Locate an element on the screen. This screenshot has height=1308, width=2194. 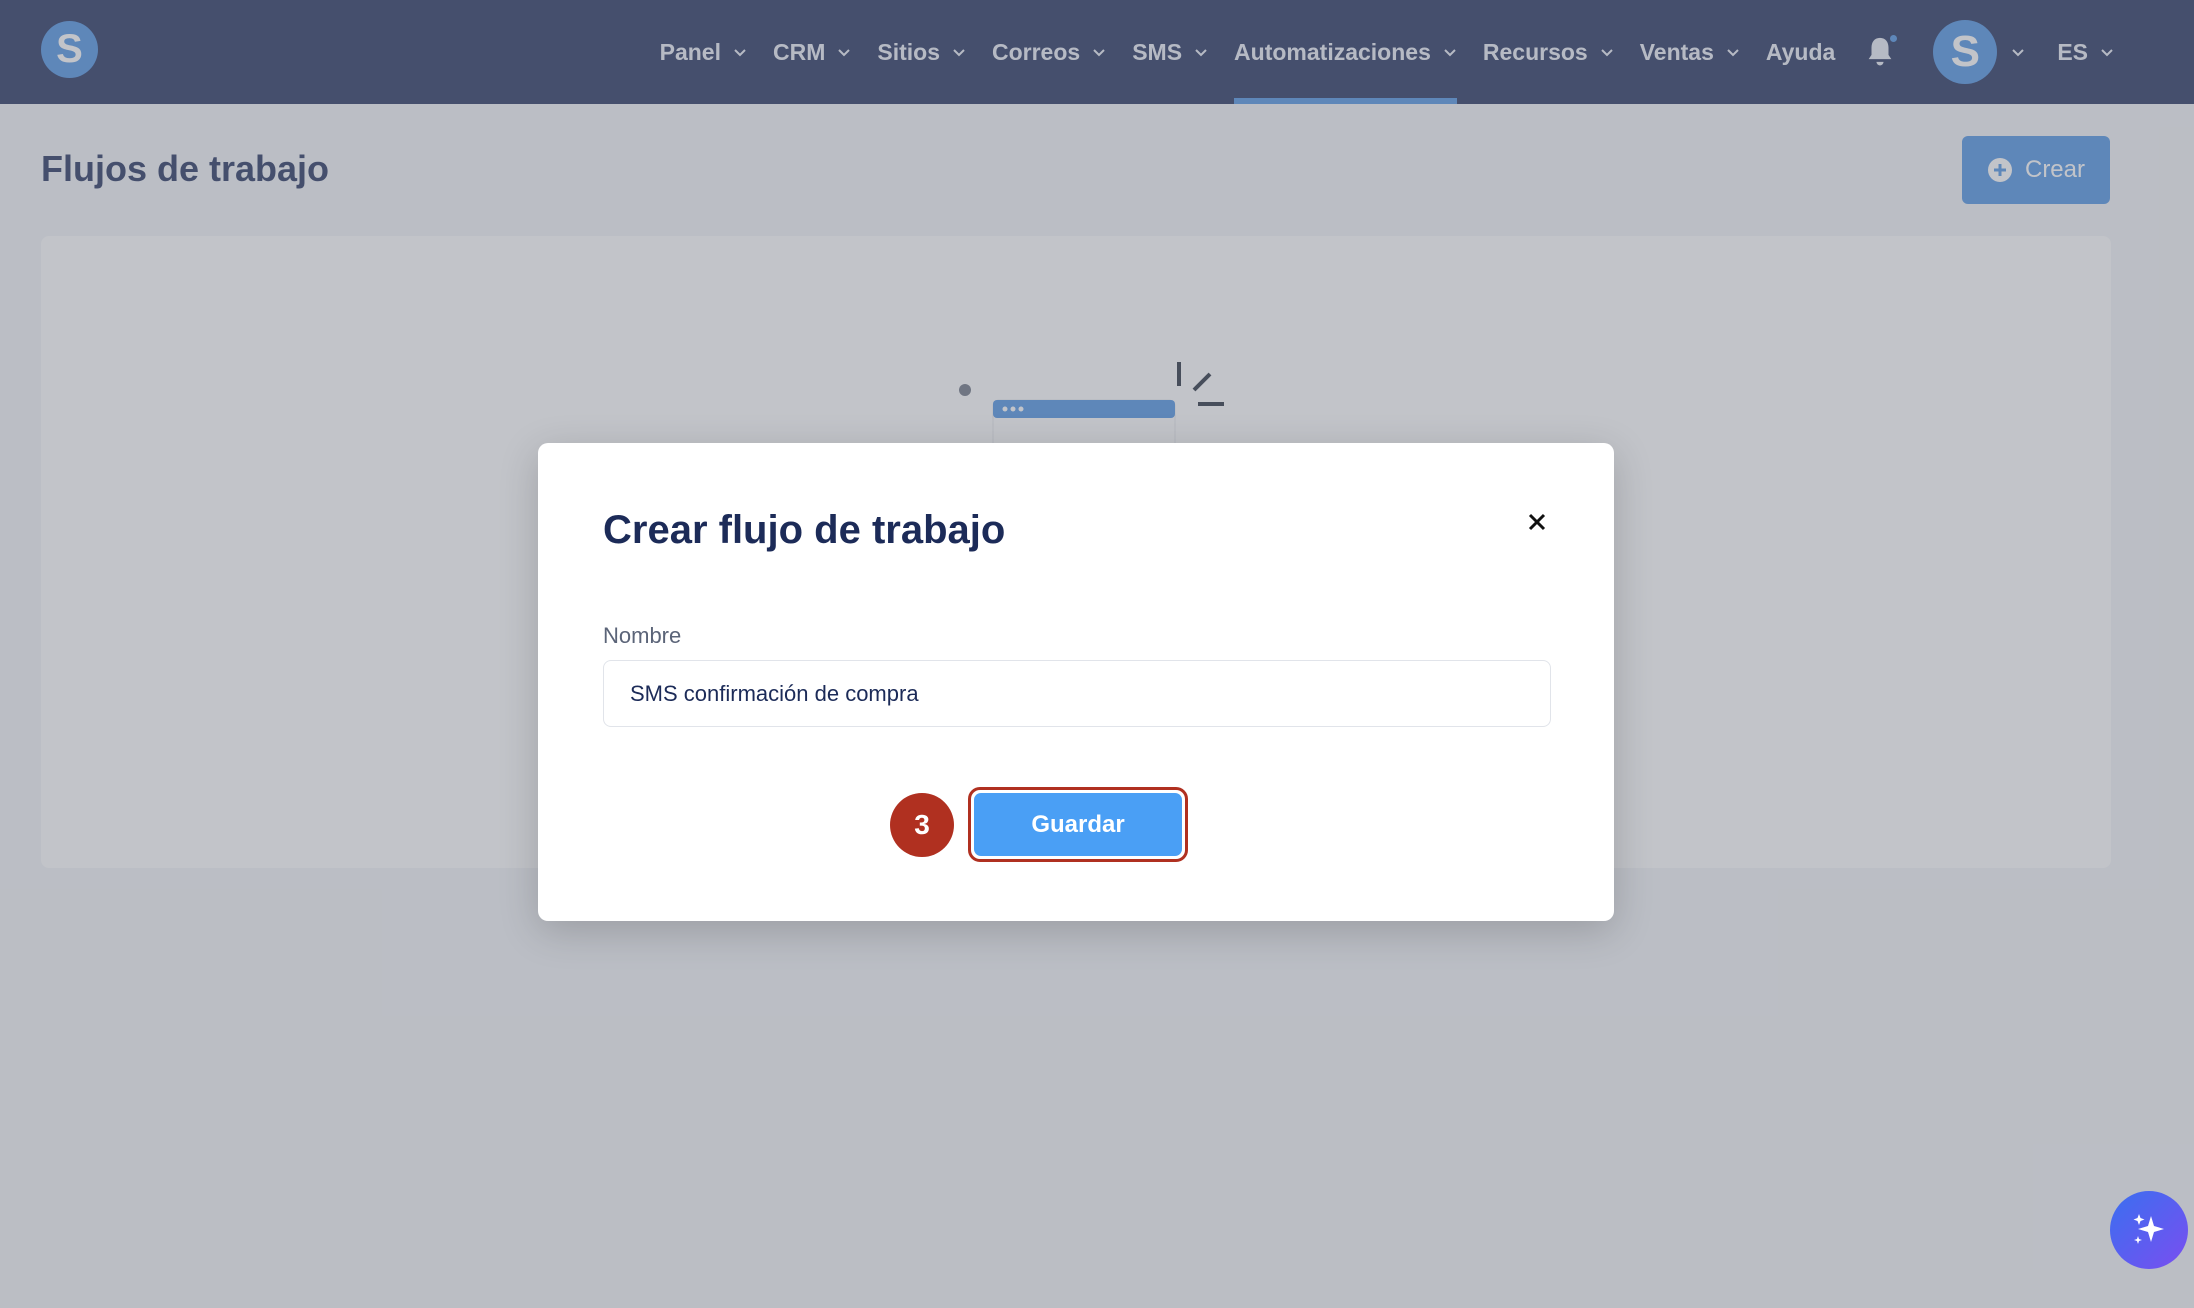
step-number-badge: 3 is located at coordinates (922, 825).